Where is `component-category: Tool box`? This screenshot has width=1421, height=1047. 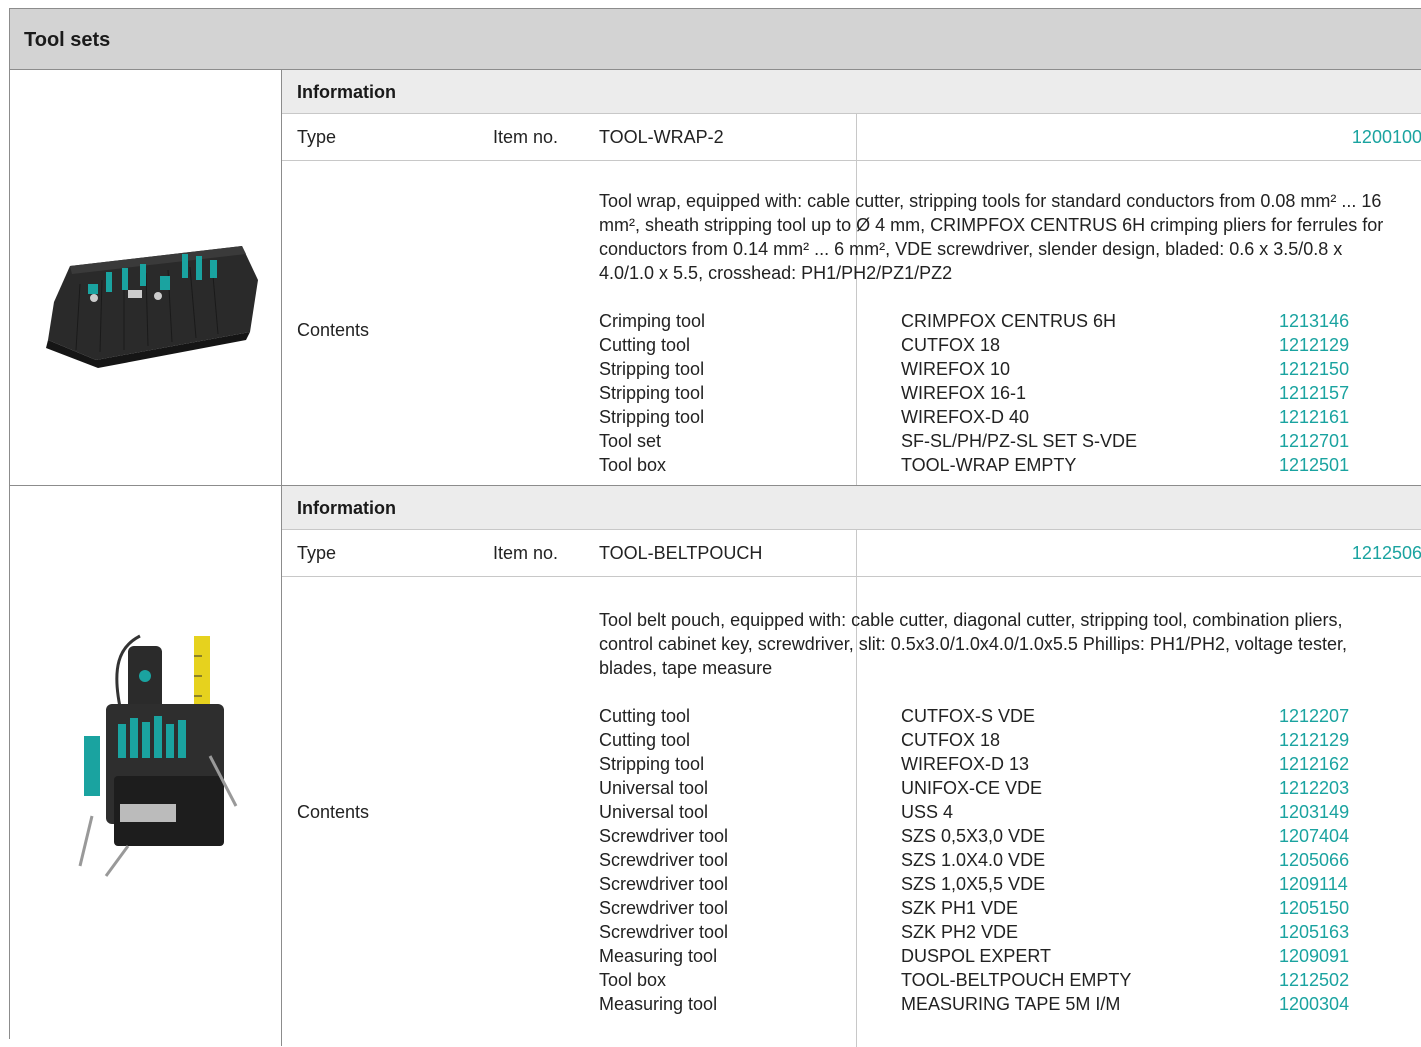 component-category: Tool box is located at coordinates (633, 465).